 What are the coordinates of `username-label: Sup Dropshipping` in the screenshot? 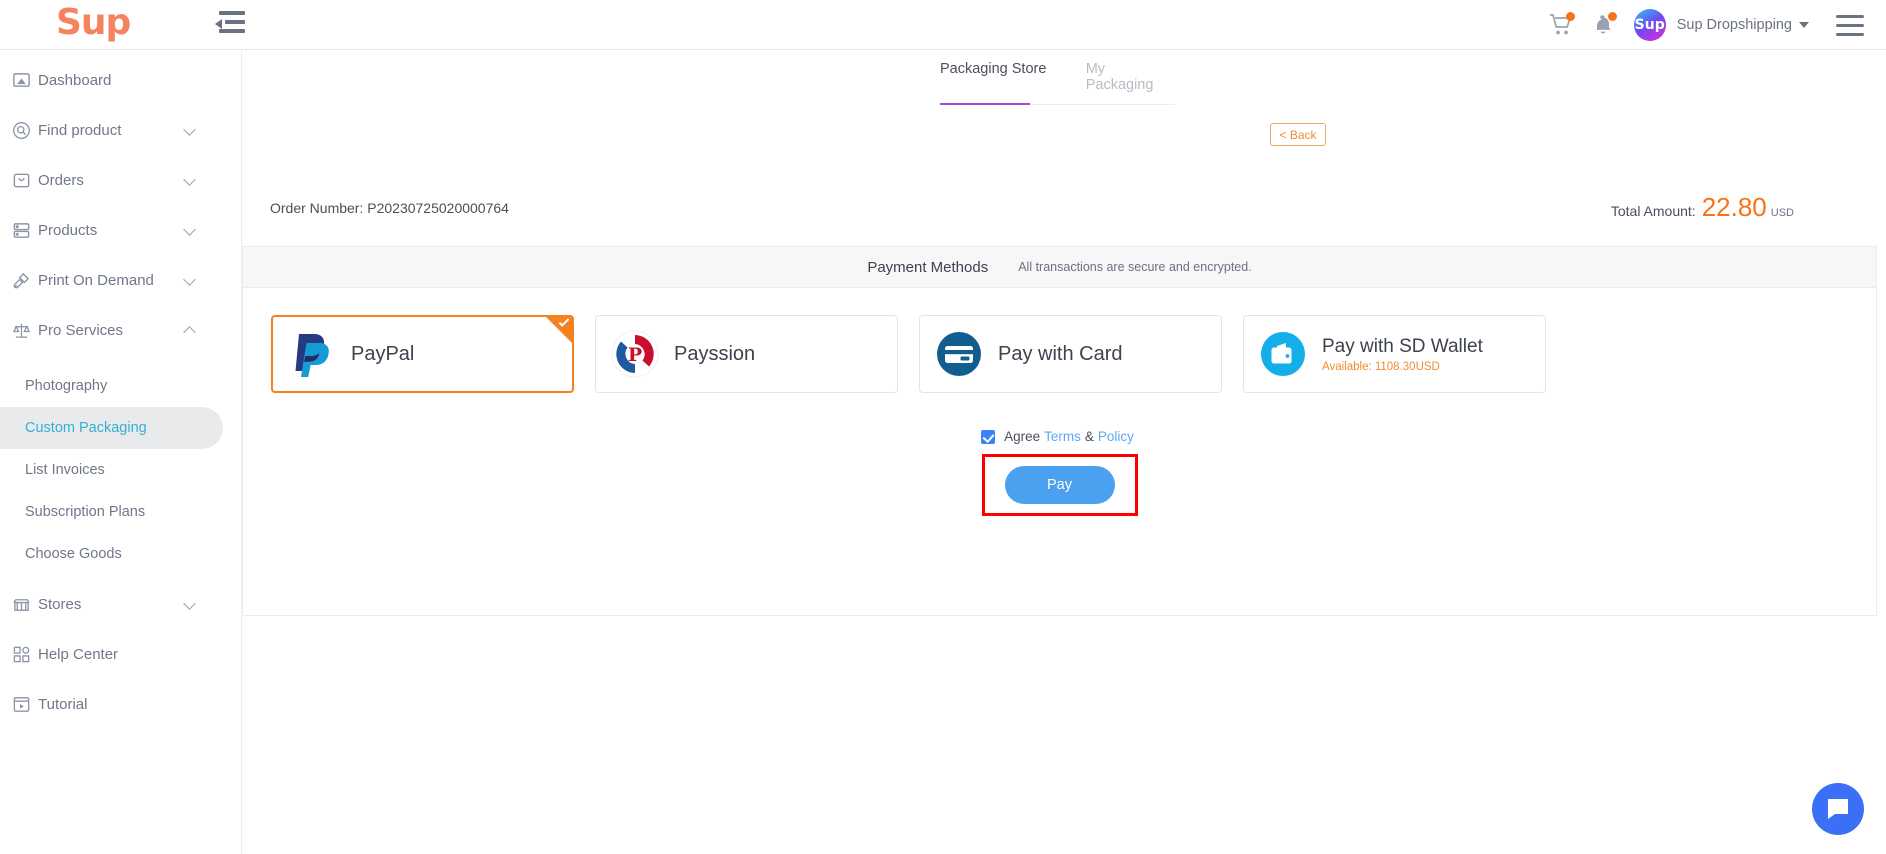 It's located at (1743, 25).